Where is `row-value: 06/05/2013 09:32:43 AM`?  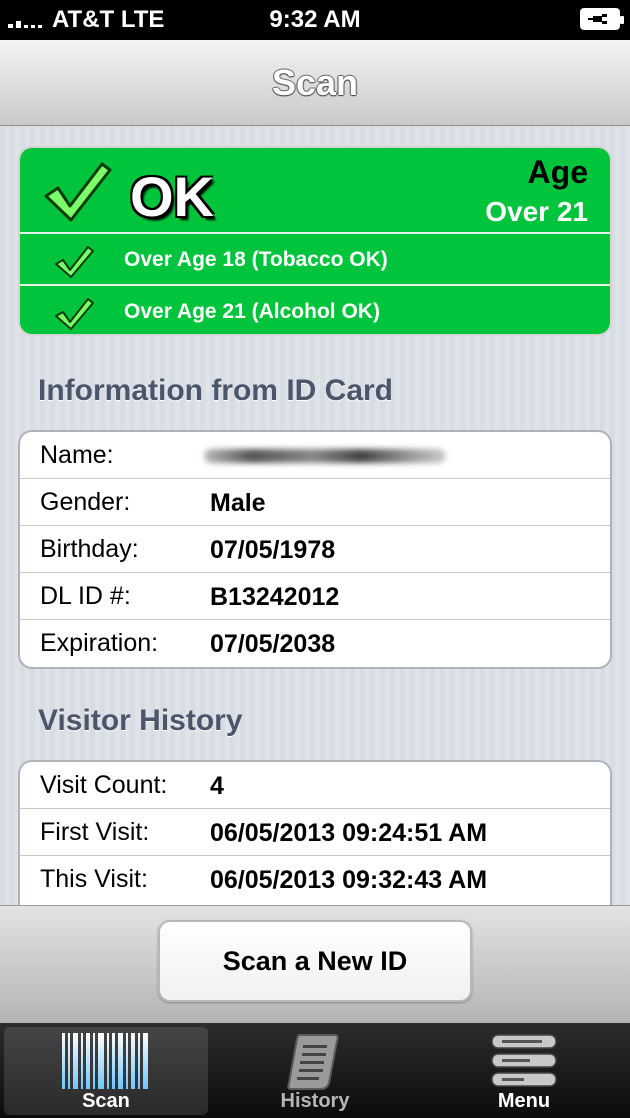
row-value: 06/05/2013 09:32:43 AM is located at coordinates (349, 880).